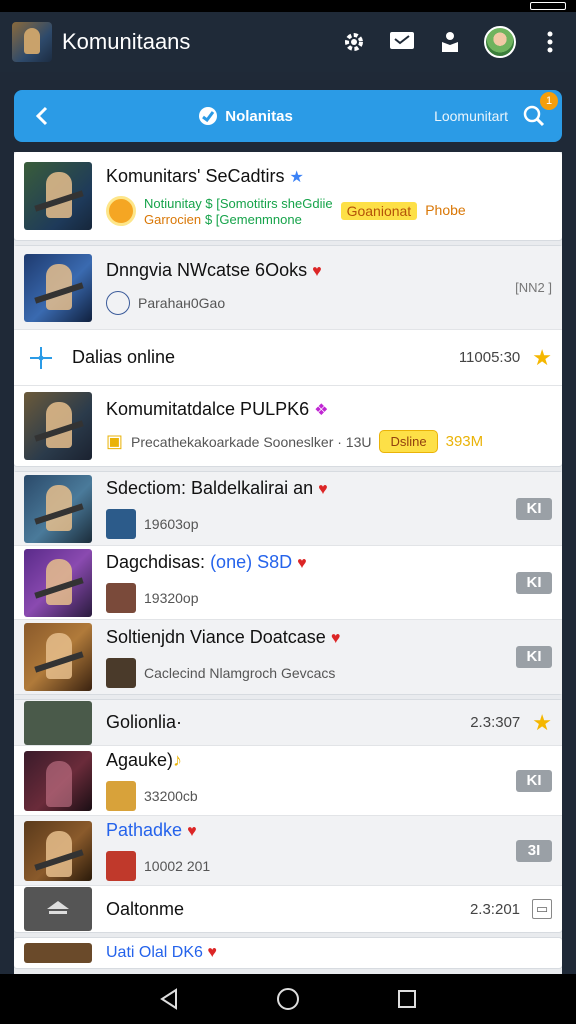 Image resolution: width=576 pixels, height=1024 pixels. Describe the element at coordinates (500, 42) in the screenshot. I see `user-avatar` at that location.